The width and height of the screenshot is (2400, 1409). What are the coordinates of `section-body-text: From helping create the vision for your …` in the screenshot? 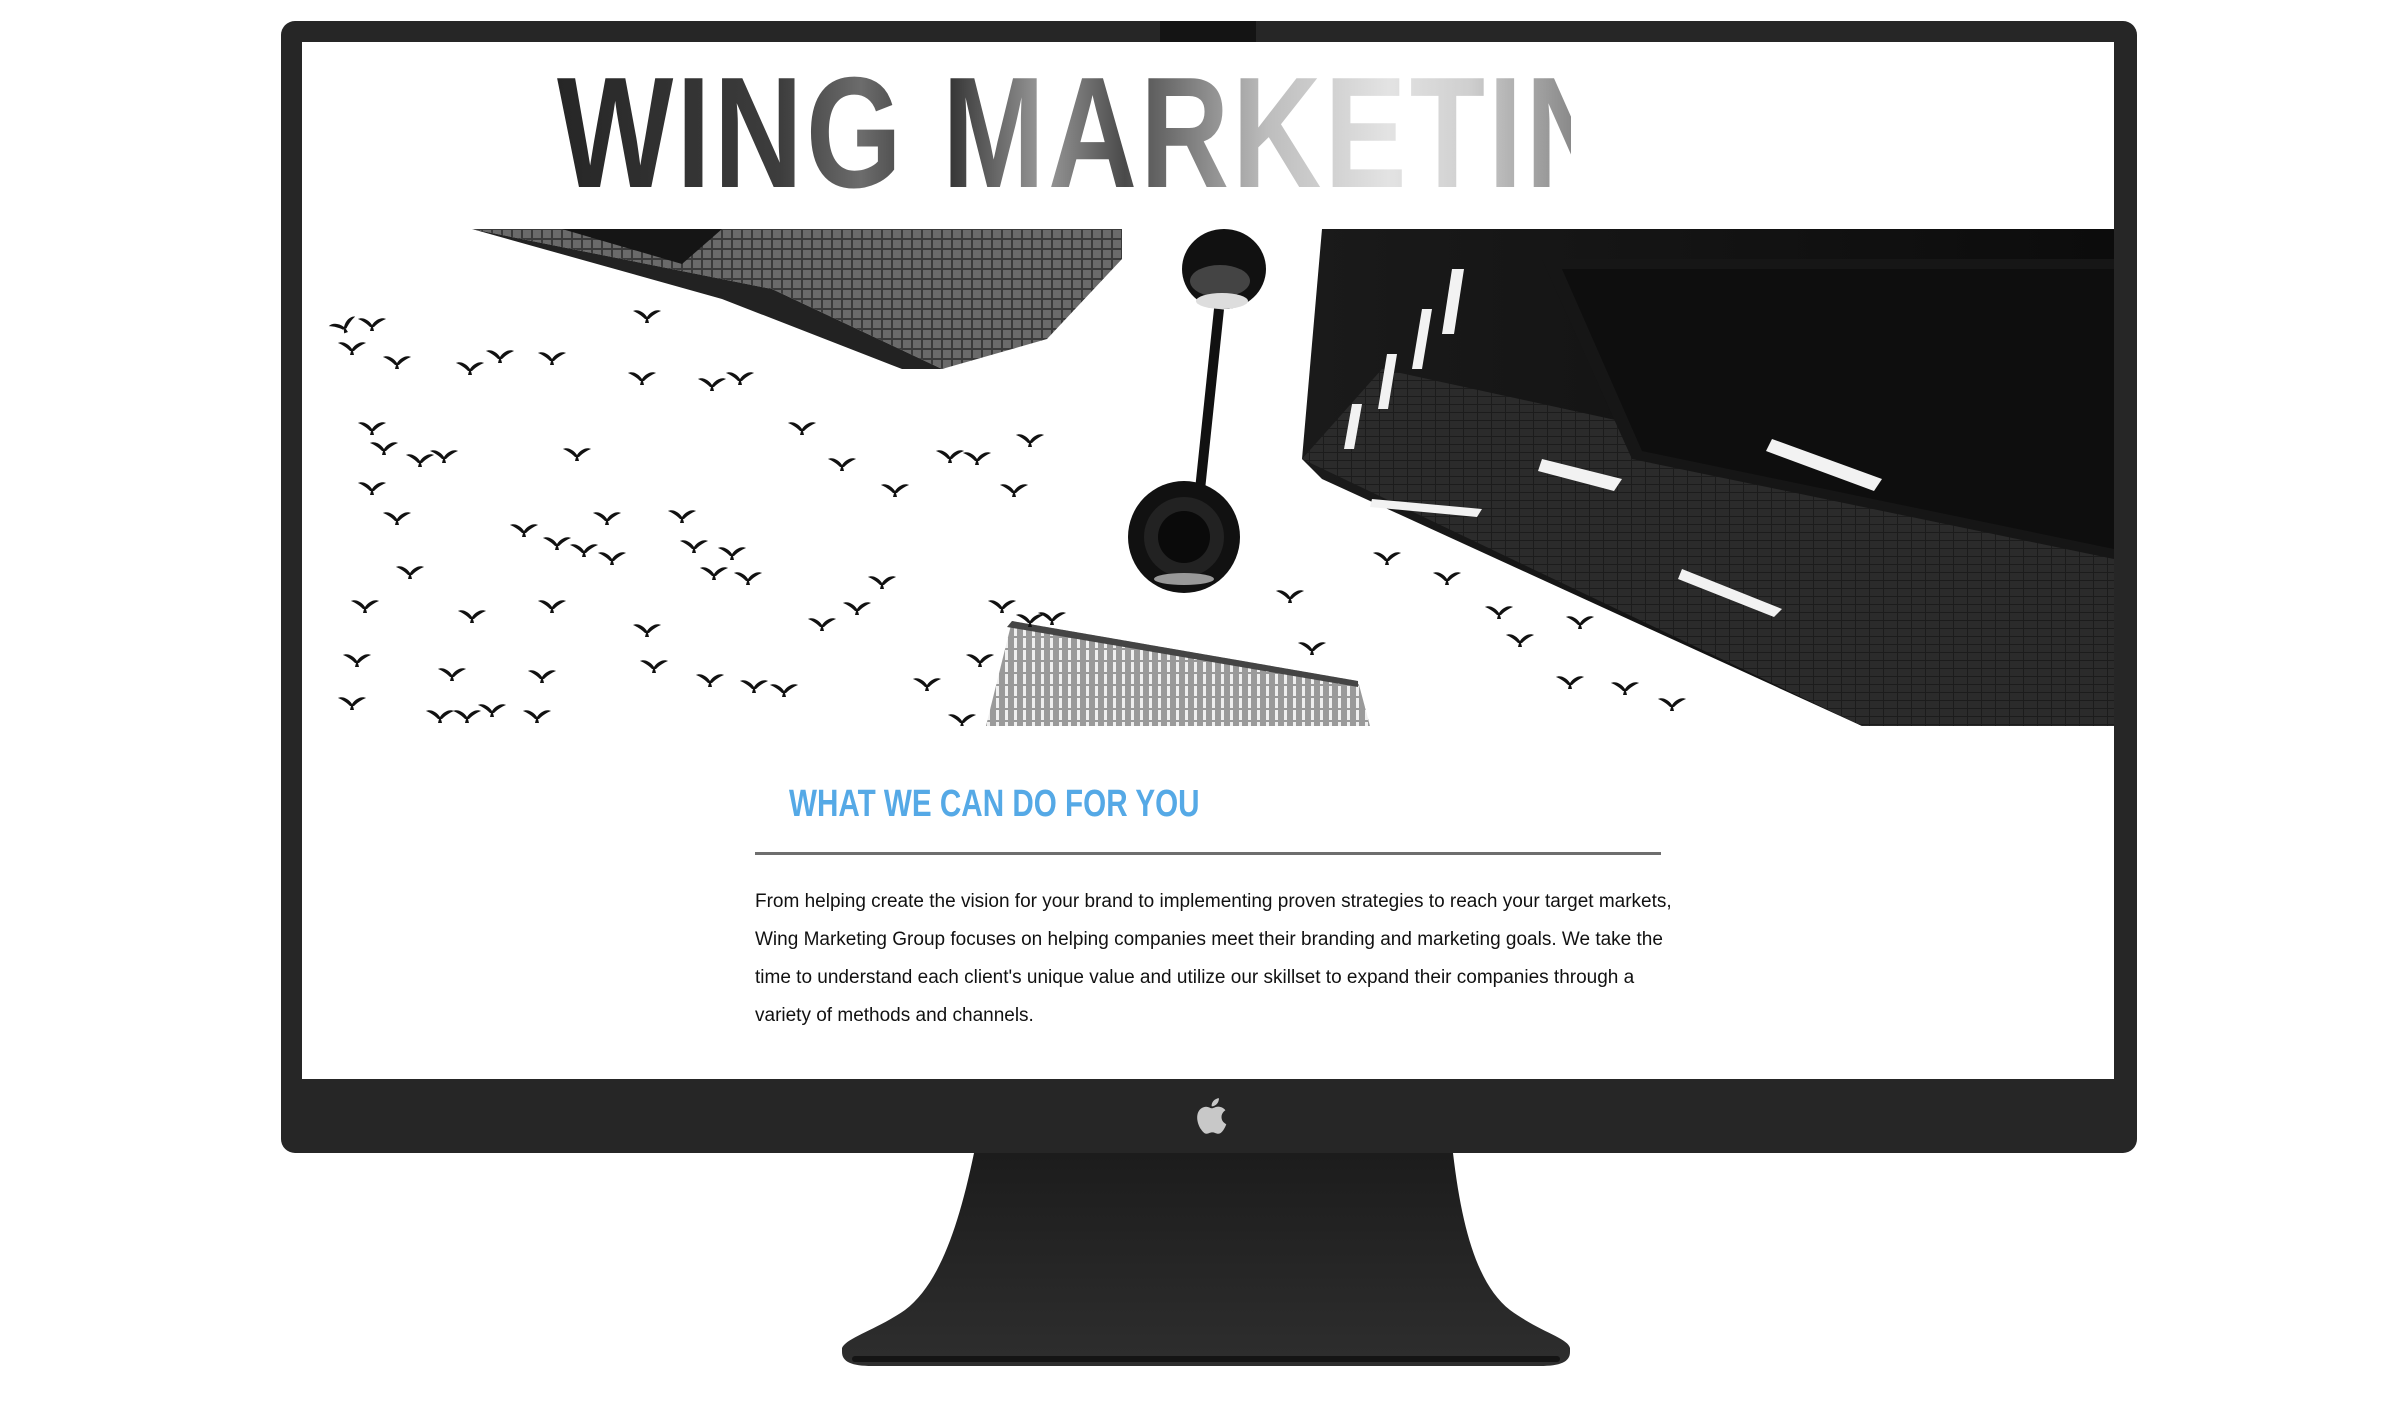 It's located at (1213, 958).